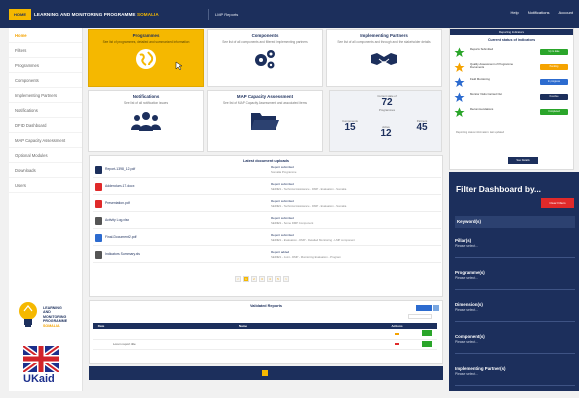 The image size is (579, 398). What do you see at coordinates (45, 80) in the screenshot?
I see `sidebar-item-components: Components` at bounding box center [45, 80].